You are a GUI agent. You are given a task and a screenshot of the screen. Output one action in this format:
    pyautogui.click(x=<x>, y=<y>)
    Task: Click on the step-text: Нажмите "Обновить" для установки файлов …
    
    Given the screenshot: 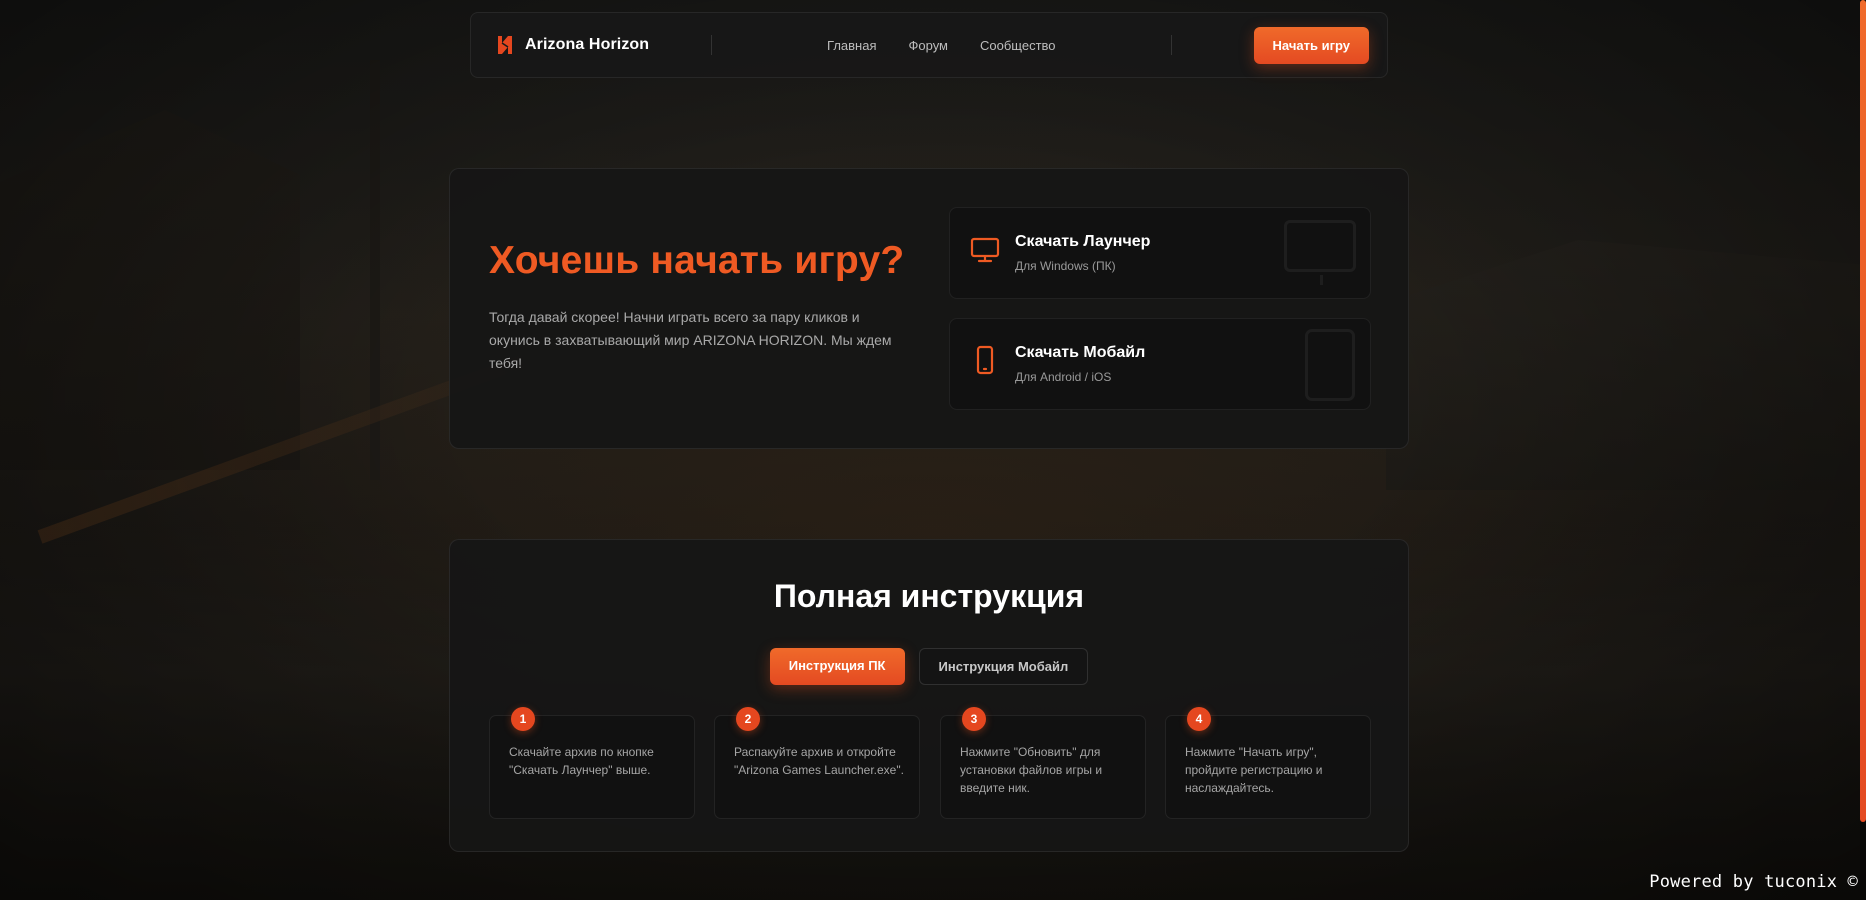 What is the action you would take?
    pyautogui.click(x=1031, y=770)
    